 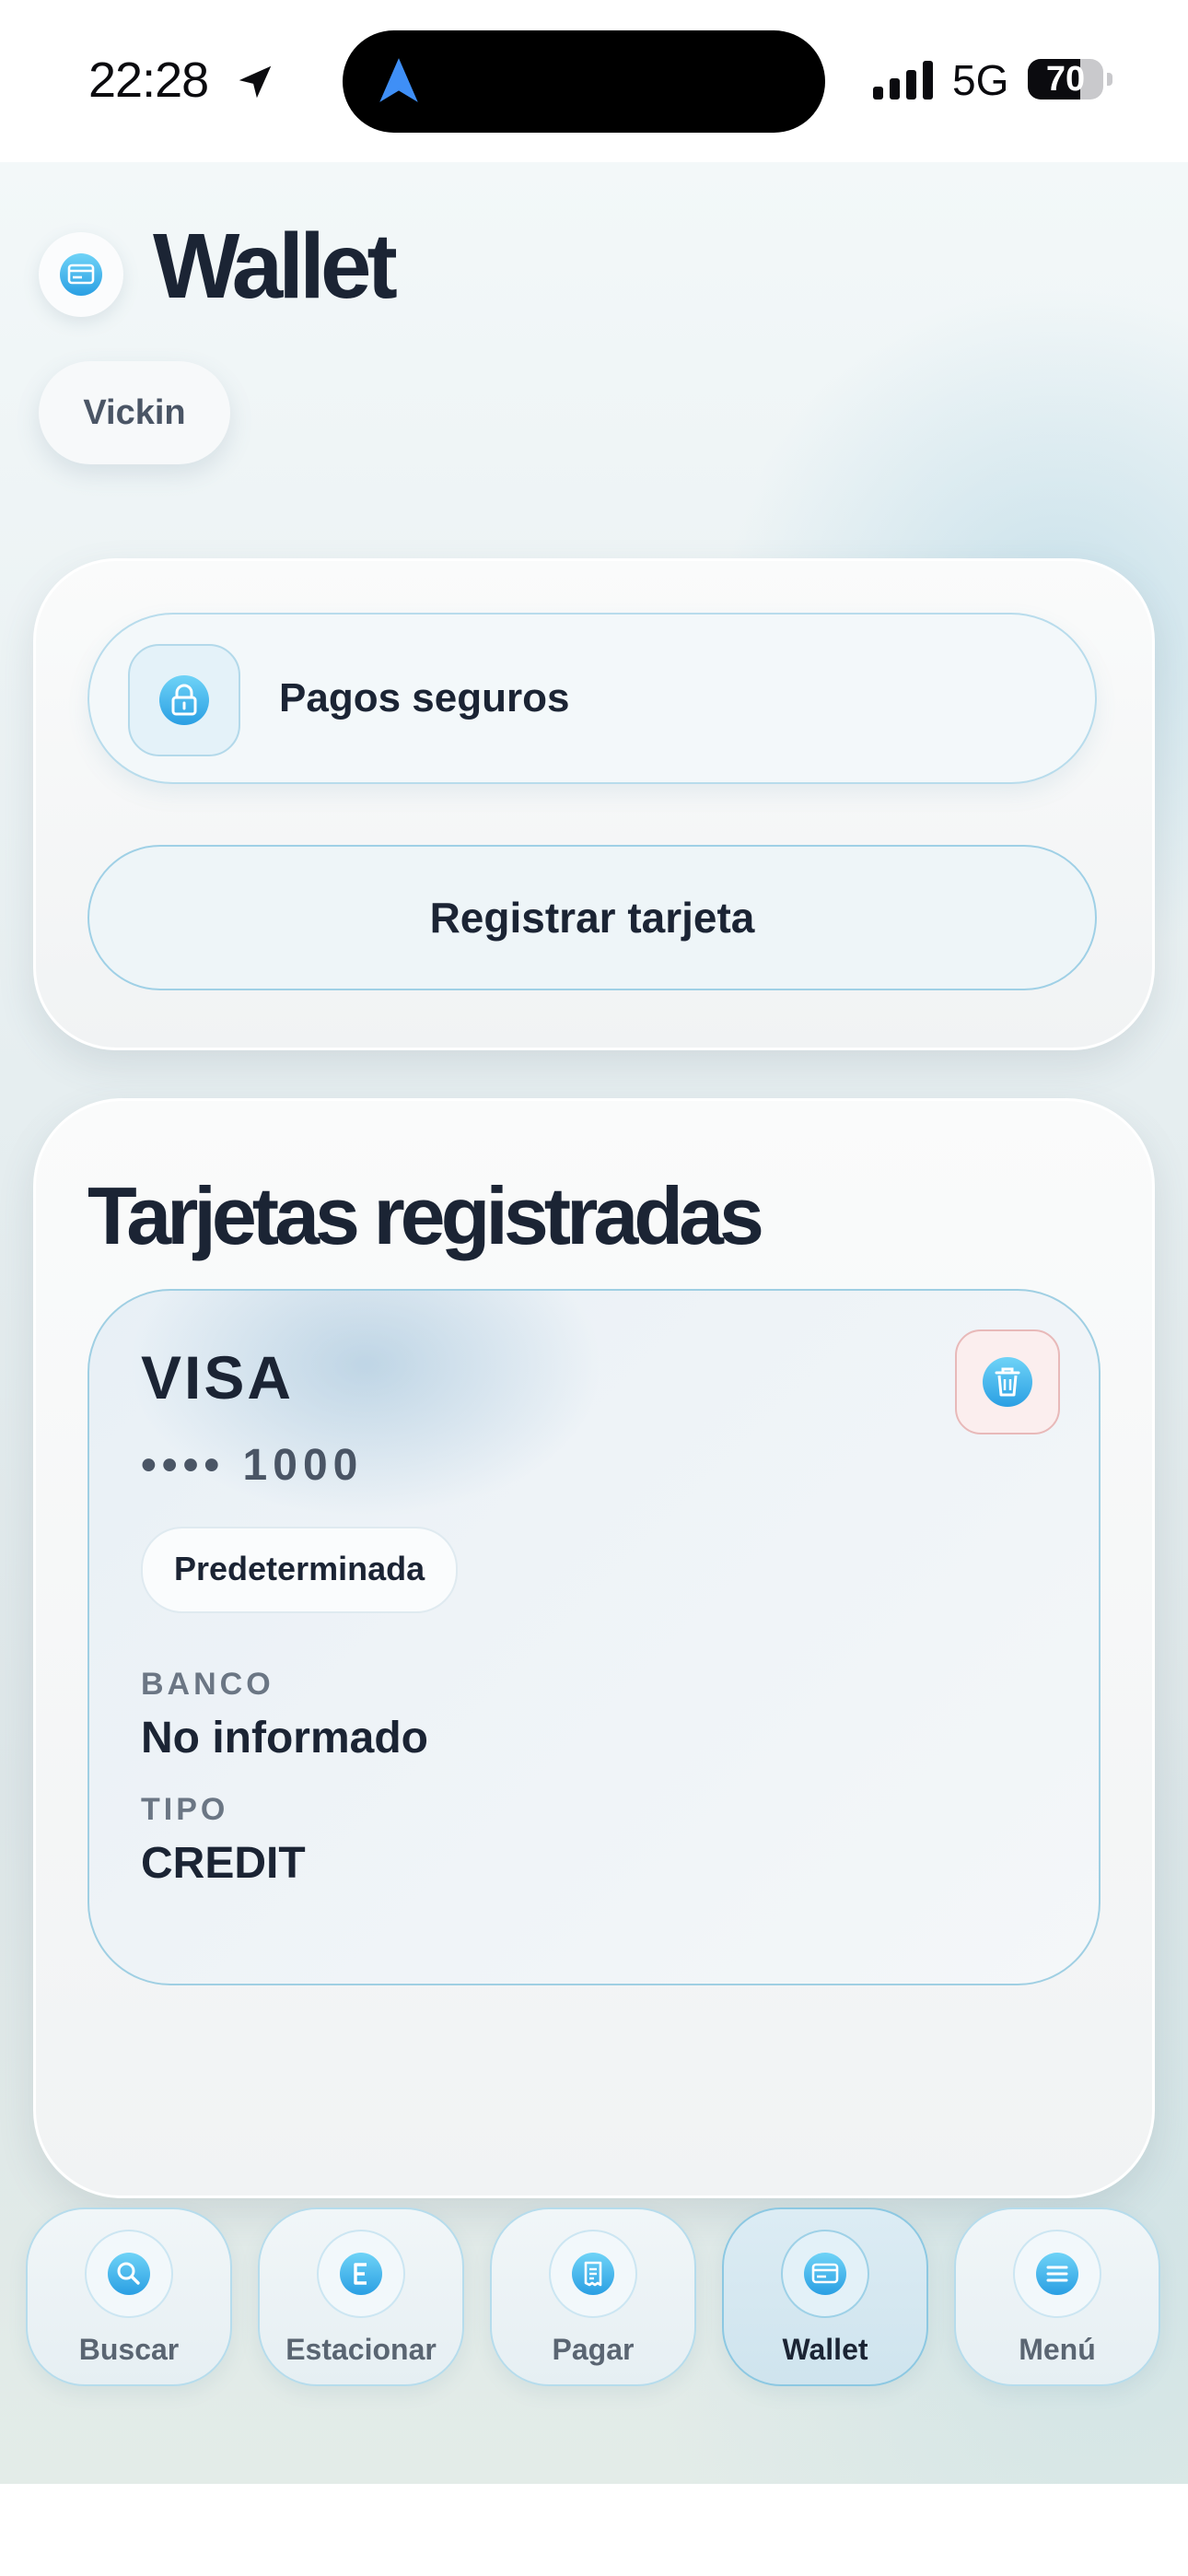 What do you see at coordinates (275, 266) in the screenshot?
I see `page-title: Wallet` at bounding box center [275, 266].